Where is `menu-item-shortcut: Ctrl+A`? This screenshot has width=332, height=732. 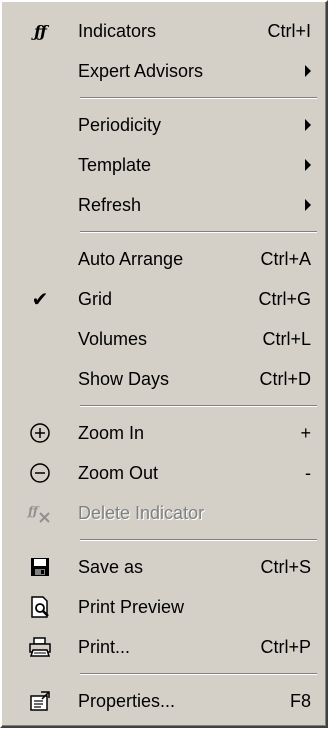
menu-item-shortcut: Ctrl+A is located at coordinates (285, 258).